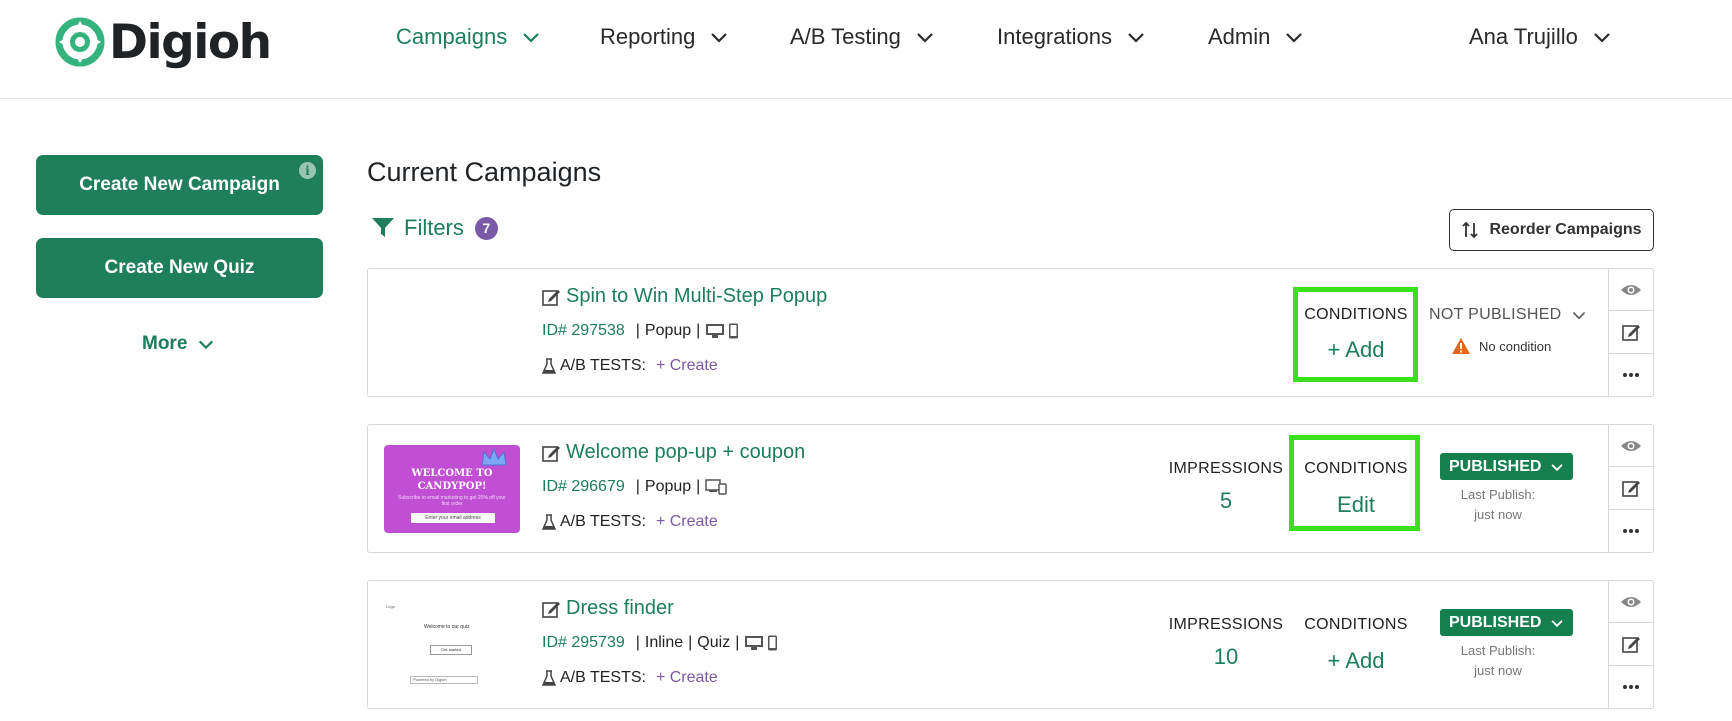  Describe the element at coordinates (444, 680) in the screenshot. I see `thumbnail-footer: Powered by Digioh` at that location.